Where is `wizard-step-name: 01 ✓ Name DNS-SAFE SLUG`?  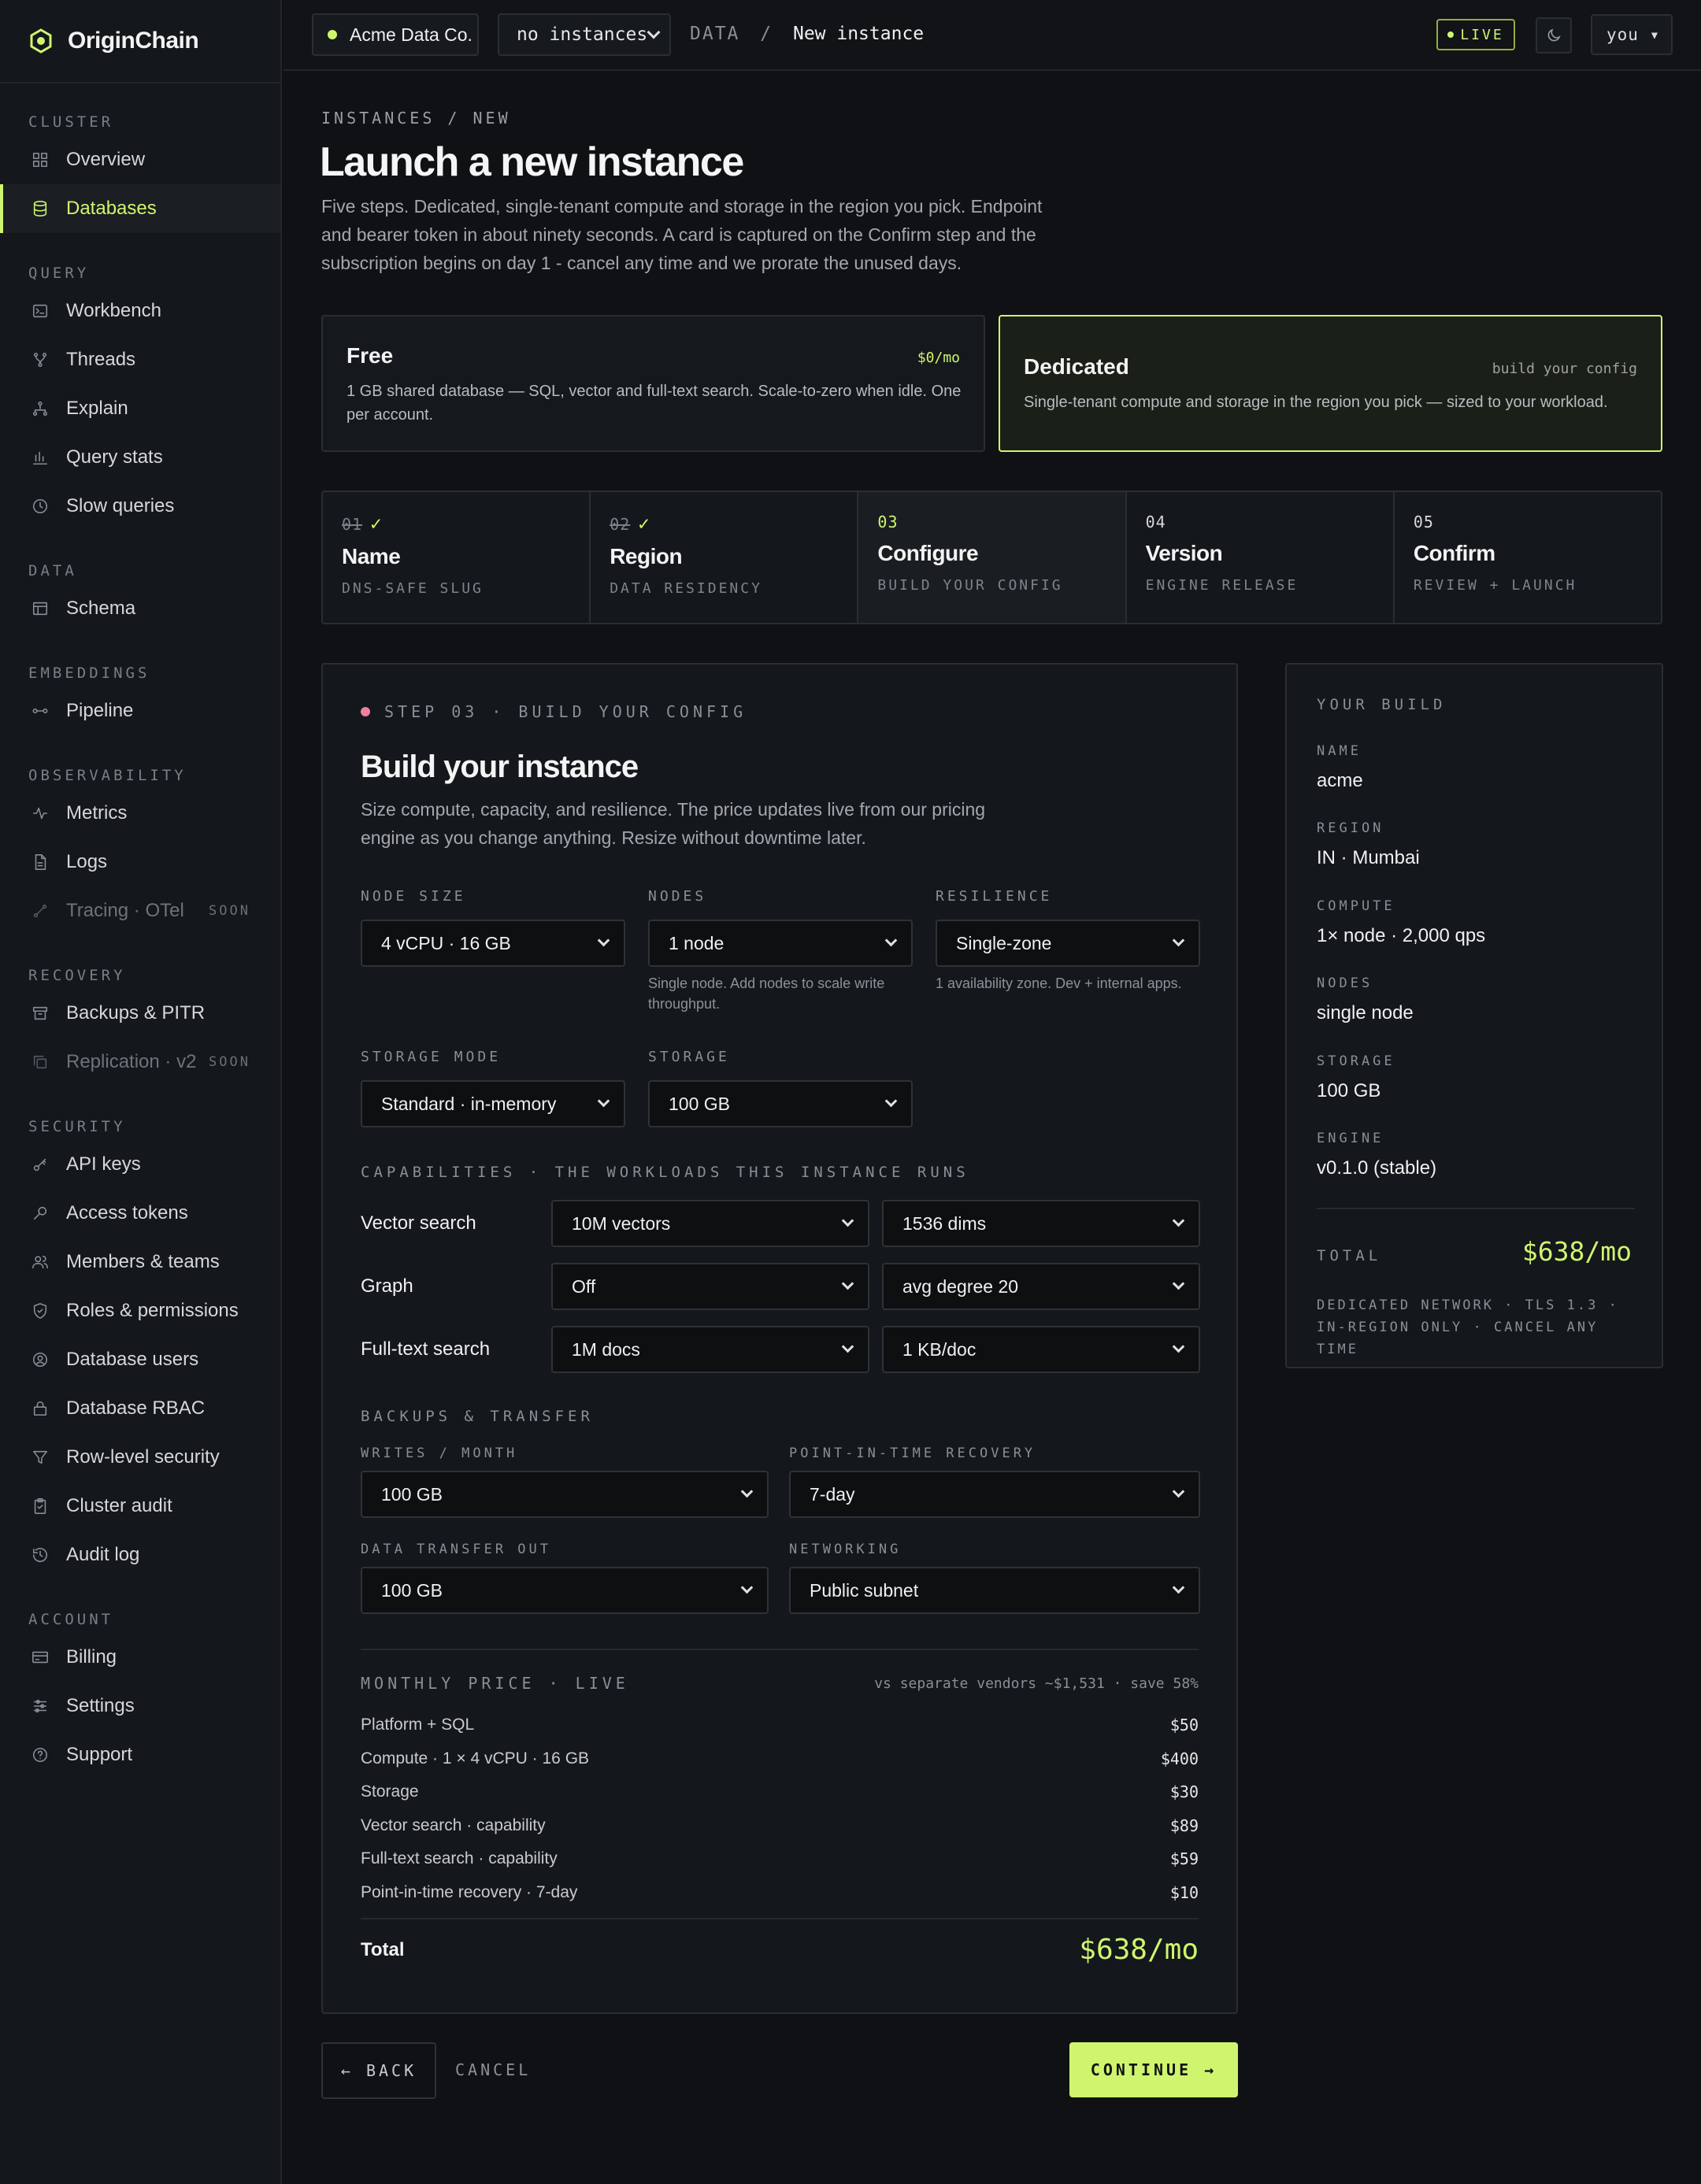 wizard-step-name: 01 ✓ Name DNS-SAFE SLUG is located at coordinates (457, 557).